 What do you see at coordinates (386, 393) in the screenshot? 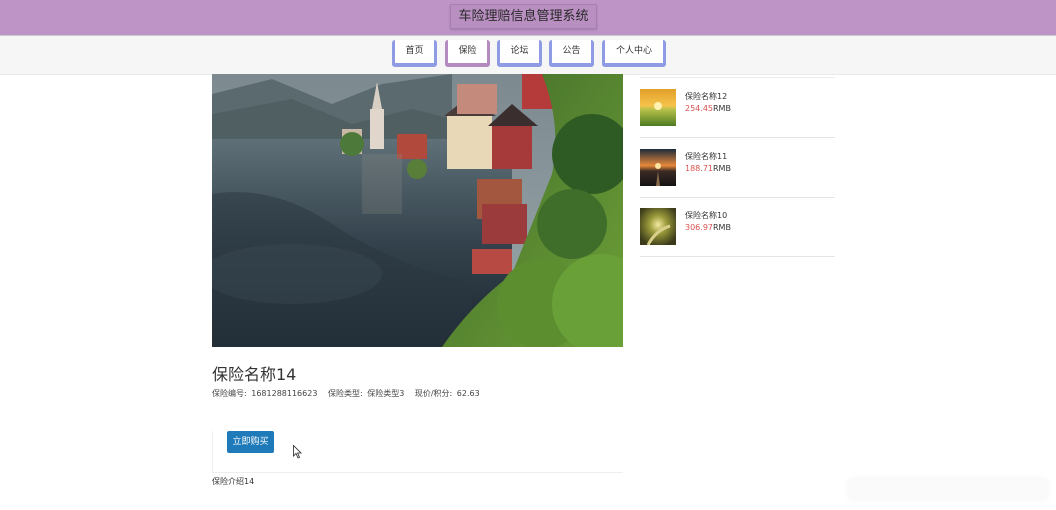
I see `type-value: 保险类型3` at bounding box center [386, 393].